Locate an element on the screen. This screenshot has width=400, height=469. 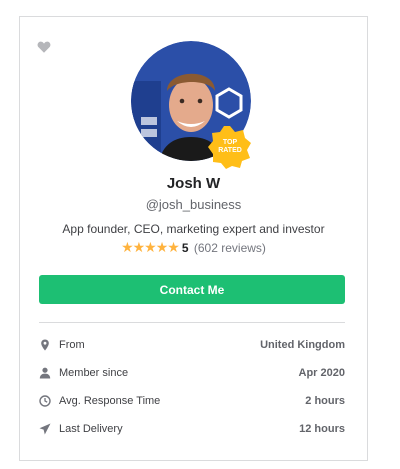
stat-label: Avg. Response Time is located at coordinates (110, 401).